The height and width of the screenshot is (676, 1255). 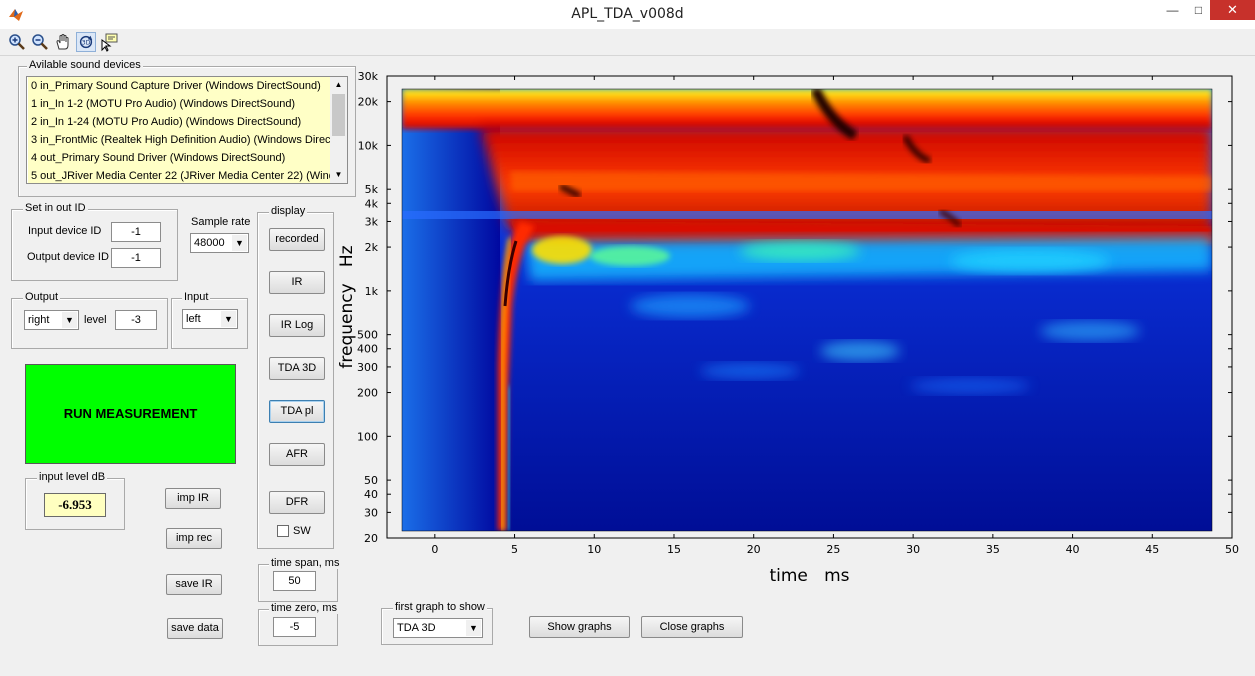 What do you see at coordinates (674, 549) in the screenshot?
I see `x-tick-label: 15` at bounding box center [674, 549].